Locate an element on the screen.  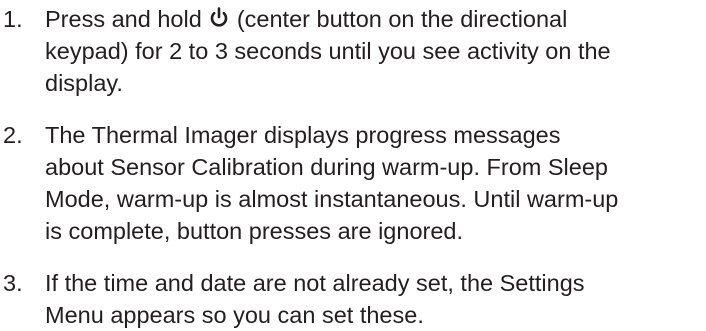
step-number: 3. is located at coordinates (13, 283).